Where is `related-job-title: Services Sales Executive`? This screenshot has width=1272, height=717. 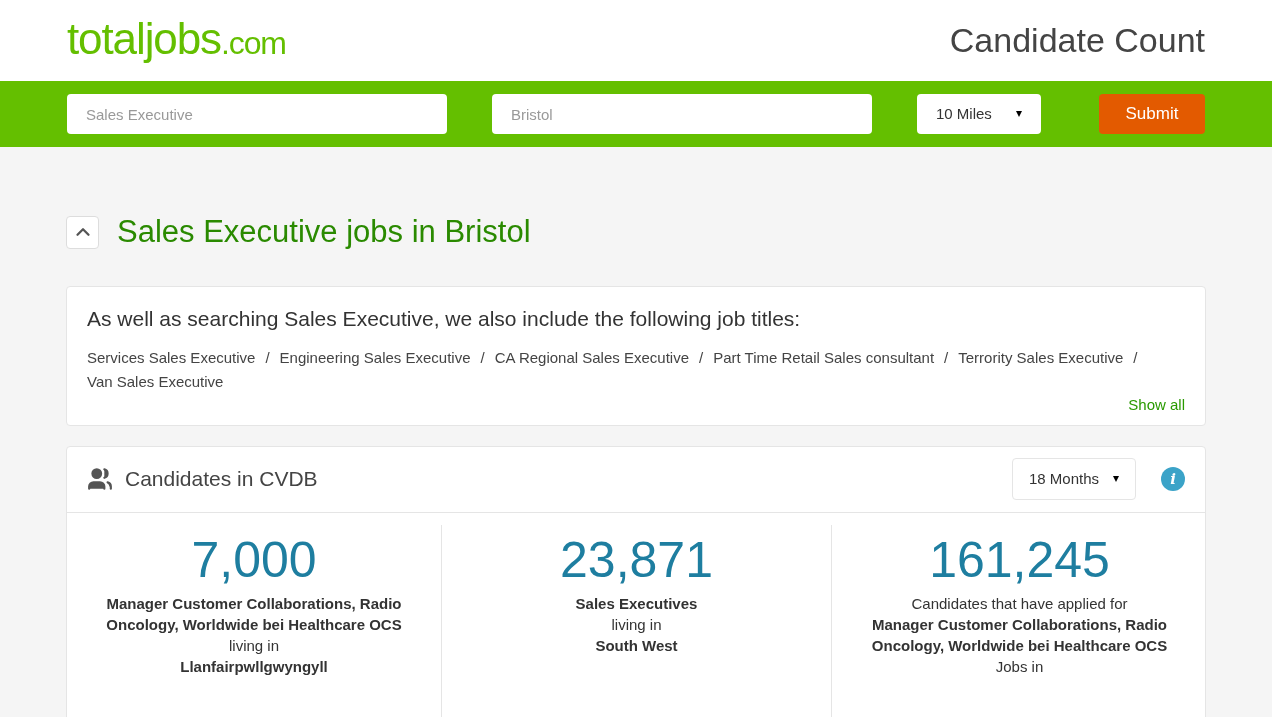 related-job-title: Services Sales Executive is located at coordinates (171, 358).